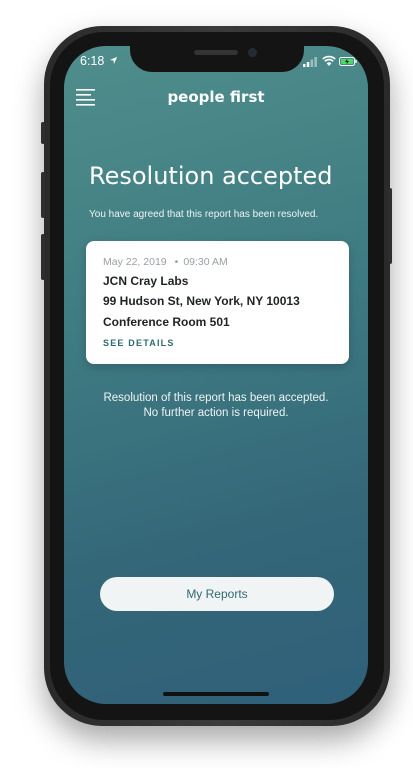 This screenshot has width=413, height=768. What do you see at coordinates (329, 60) in the screenshot?
I see `wifi-icon` at bounding box center [329, 60].